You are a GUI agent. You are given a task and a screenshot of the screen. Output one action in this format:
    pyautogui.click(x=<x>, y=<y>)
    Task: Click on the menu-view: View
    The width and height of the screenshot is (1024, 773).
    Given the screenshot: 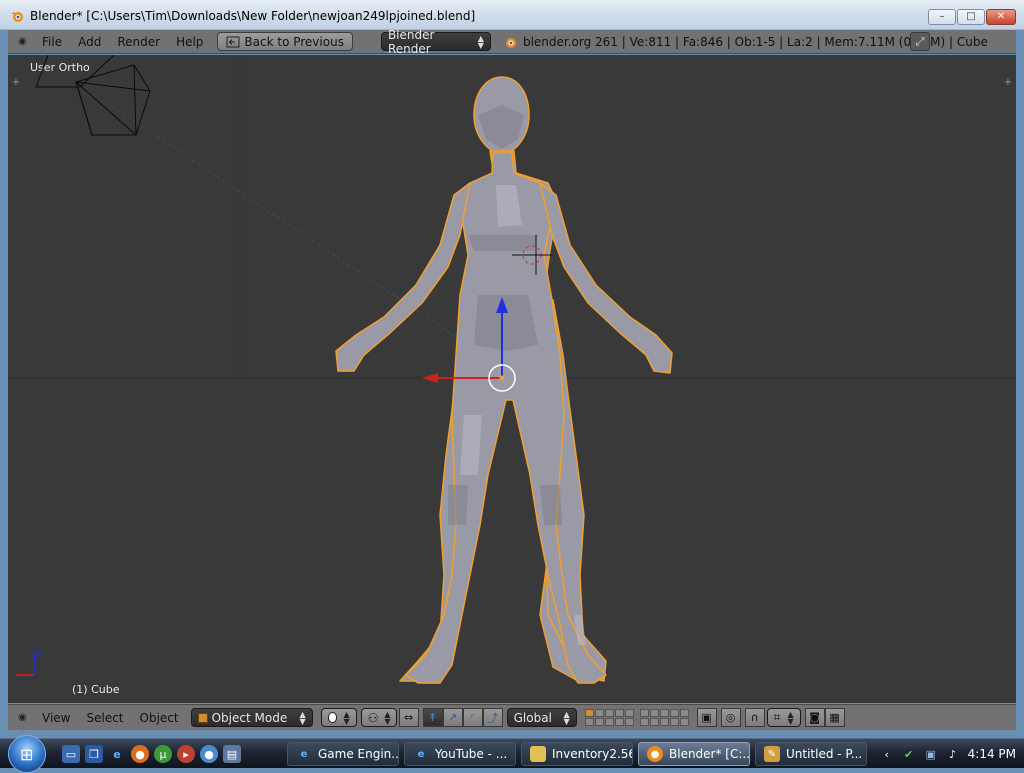 What is the action you would take?
    pyautogui.click(x=56, y=718)
    